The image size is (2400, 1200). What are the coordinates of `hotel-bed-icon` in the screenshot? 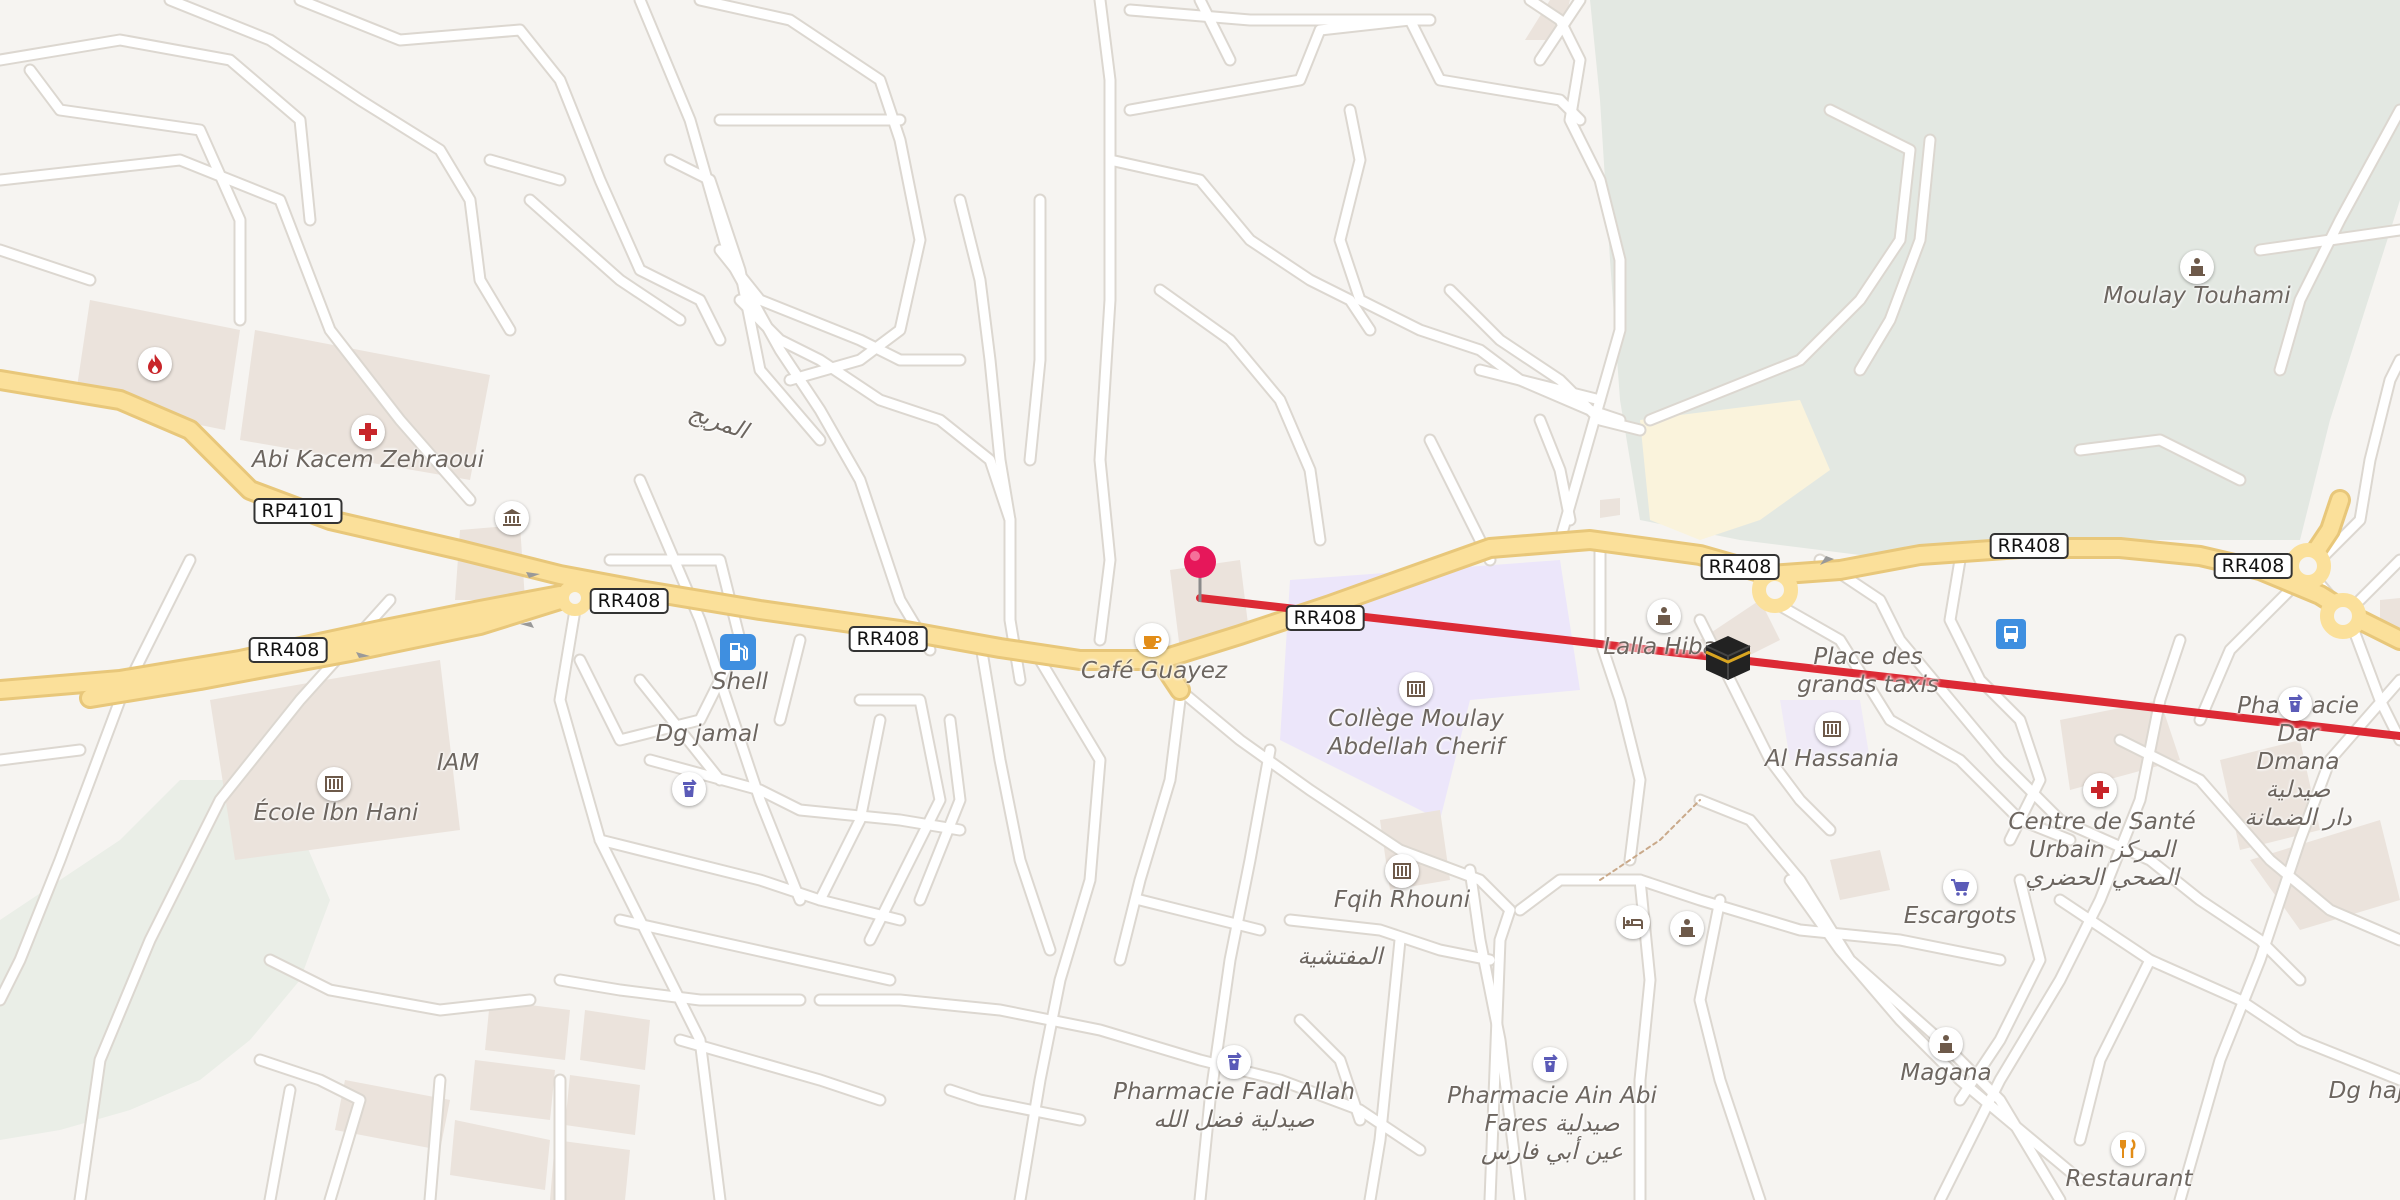 It's located at (1633, 922).